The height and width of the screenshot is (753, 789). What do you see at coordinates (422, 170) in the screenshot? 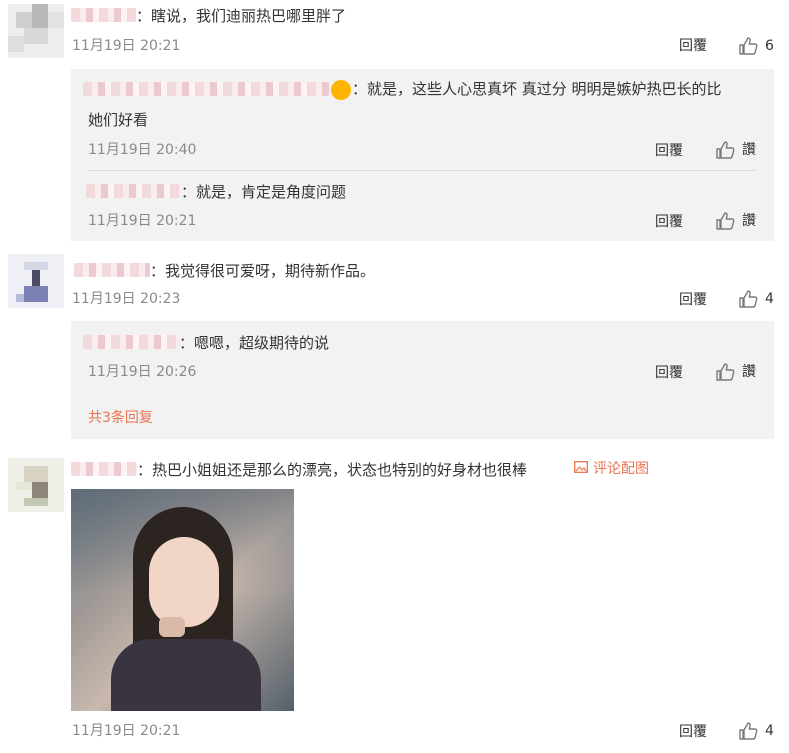
I see `divider` at bounding box center [422, 170].